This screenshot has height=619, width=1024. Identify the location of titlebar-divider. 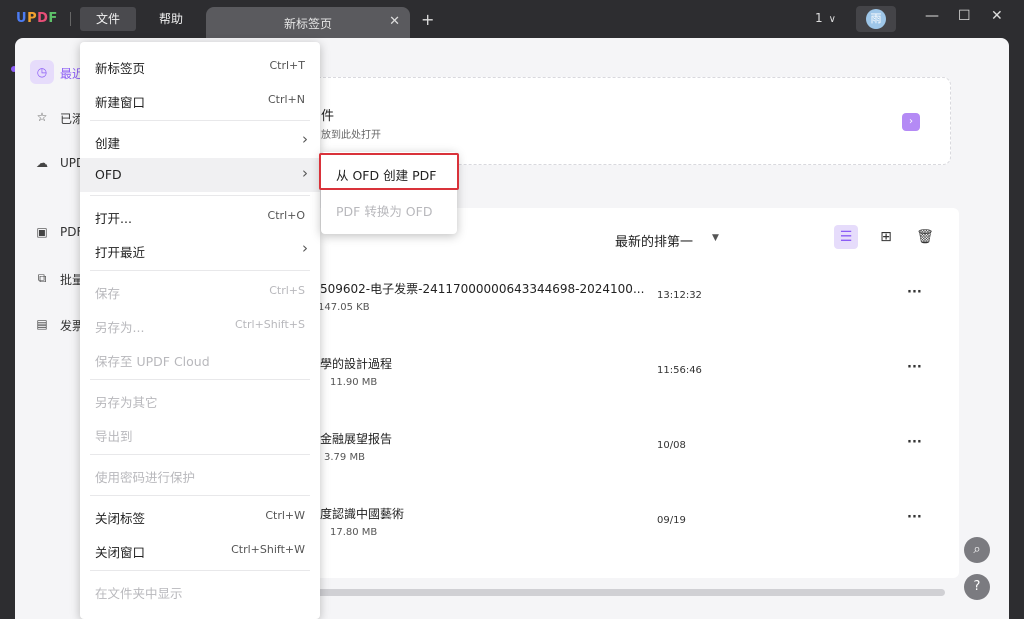
(70, 19).